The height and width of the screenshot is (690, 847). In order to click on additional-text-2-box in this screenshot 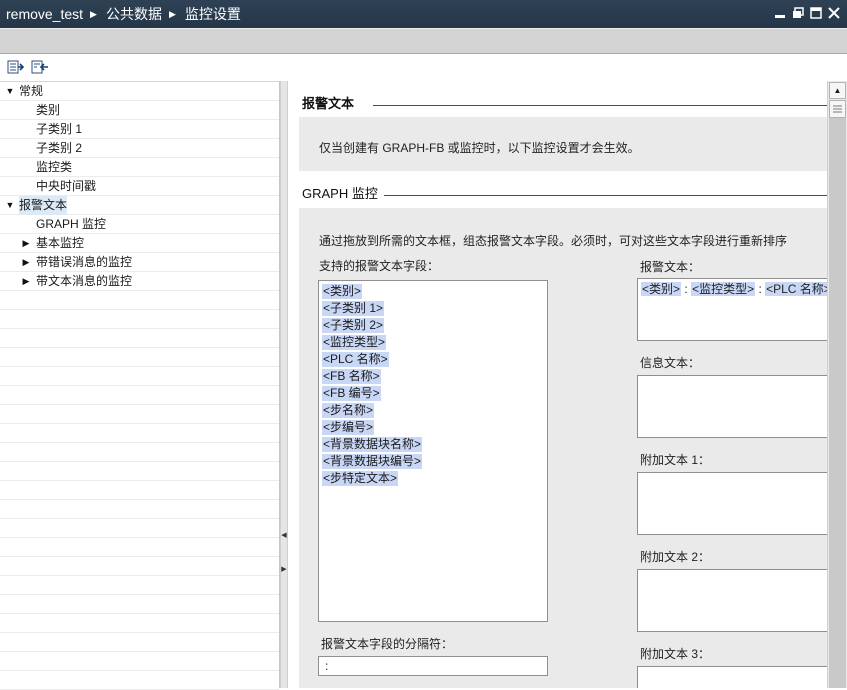, I will do `click(732, 600)`.